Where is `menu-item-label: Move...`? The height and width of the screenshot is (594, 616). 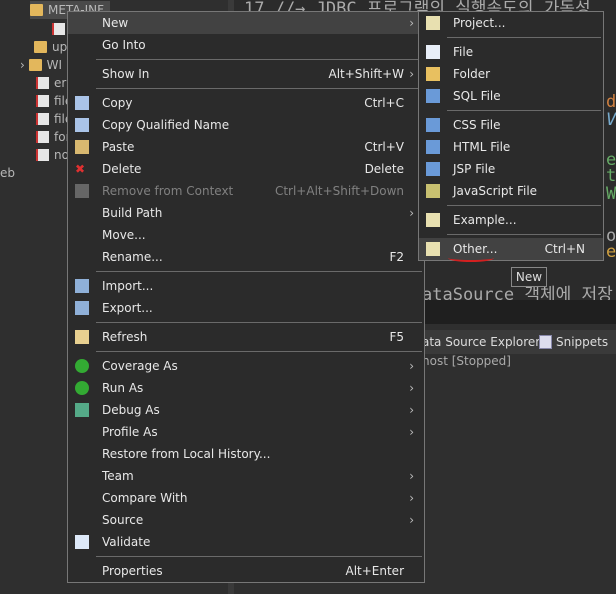
menu-item-label: Move... is located at coordinates (124, 235).